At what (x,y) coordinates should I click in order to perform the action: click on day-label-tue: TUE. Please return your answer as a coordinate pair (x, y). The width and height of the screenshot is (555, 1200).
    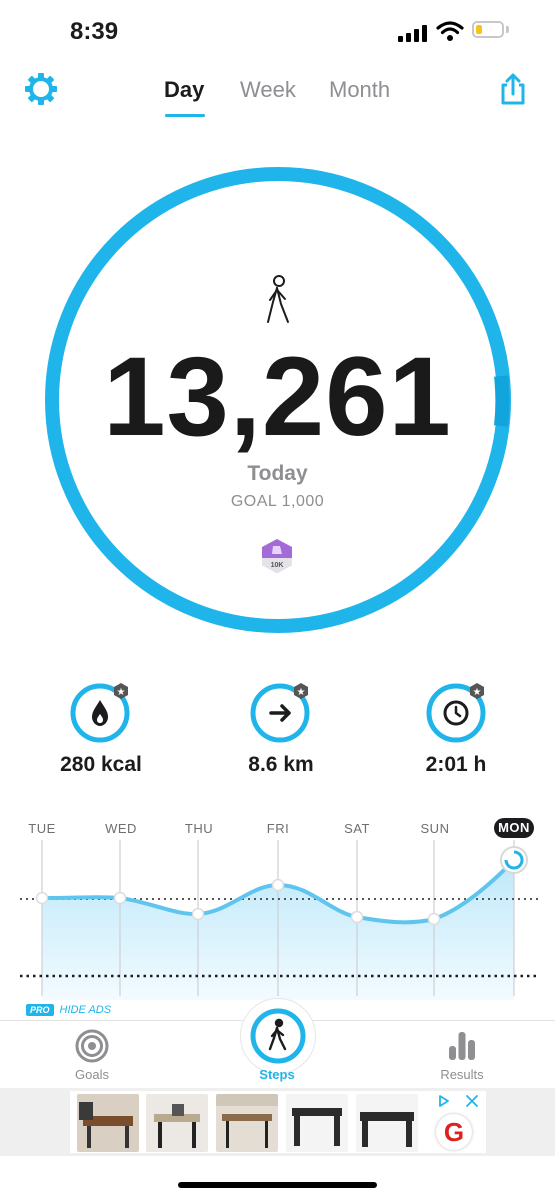
    Looking at the image, I should click on (42, 828).